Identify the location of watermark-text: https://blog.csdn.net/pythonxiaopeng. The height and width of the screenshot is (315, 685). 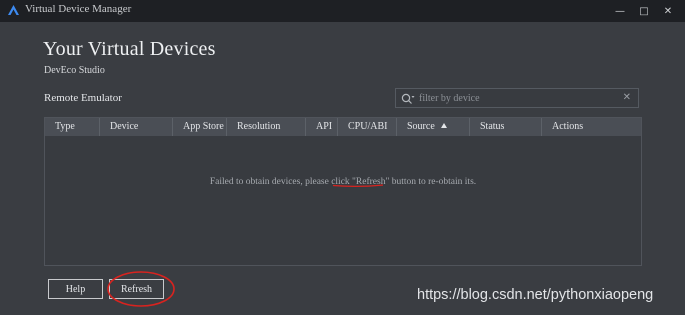
(535, 295).